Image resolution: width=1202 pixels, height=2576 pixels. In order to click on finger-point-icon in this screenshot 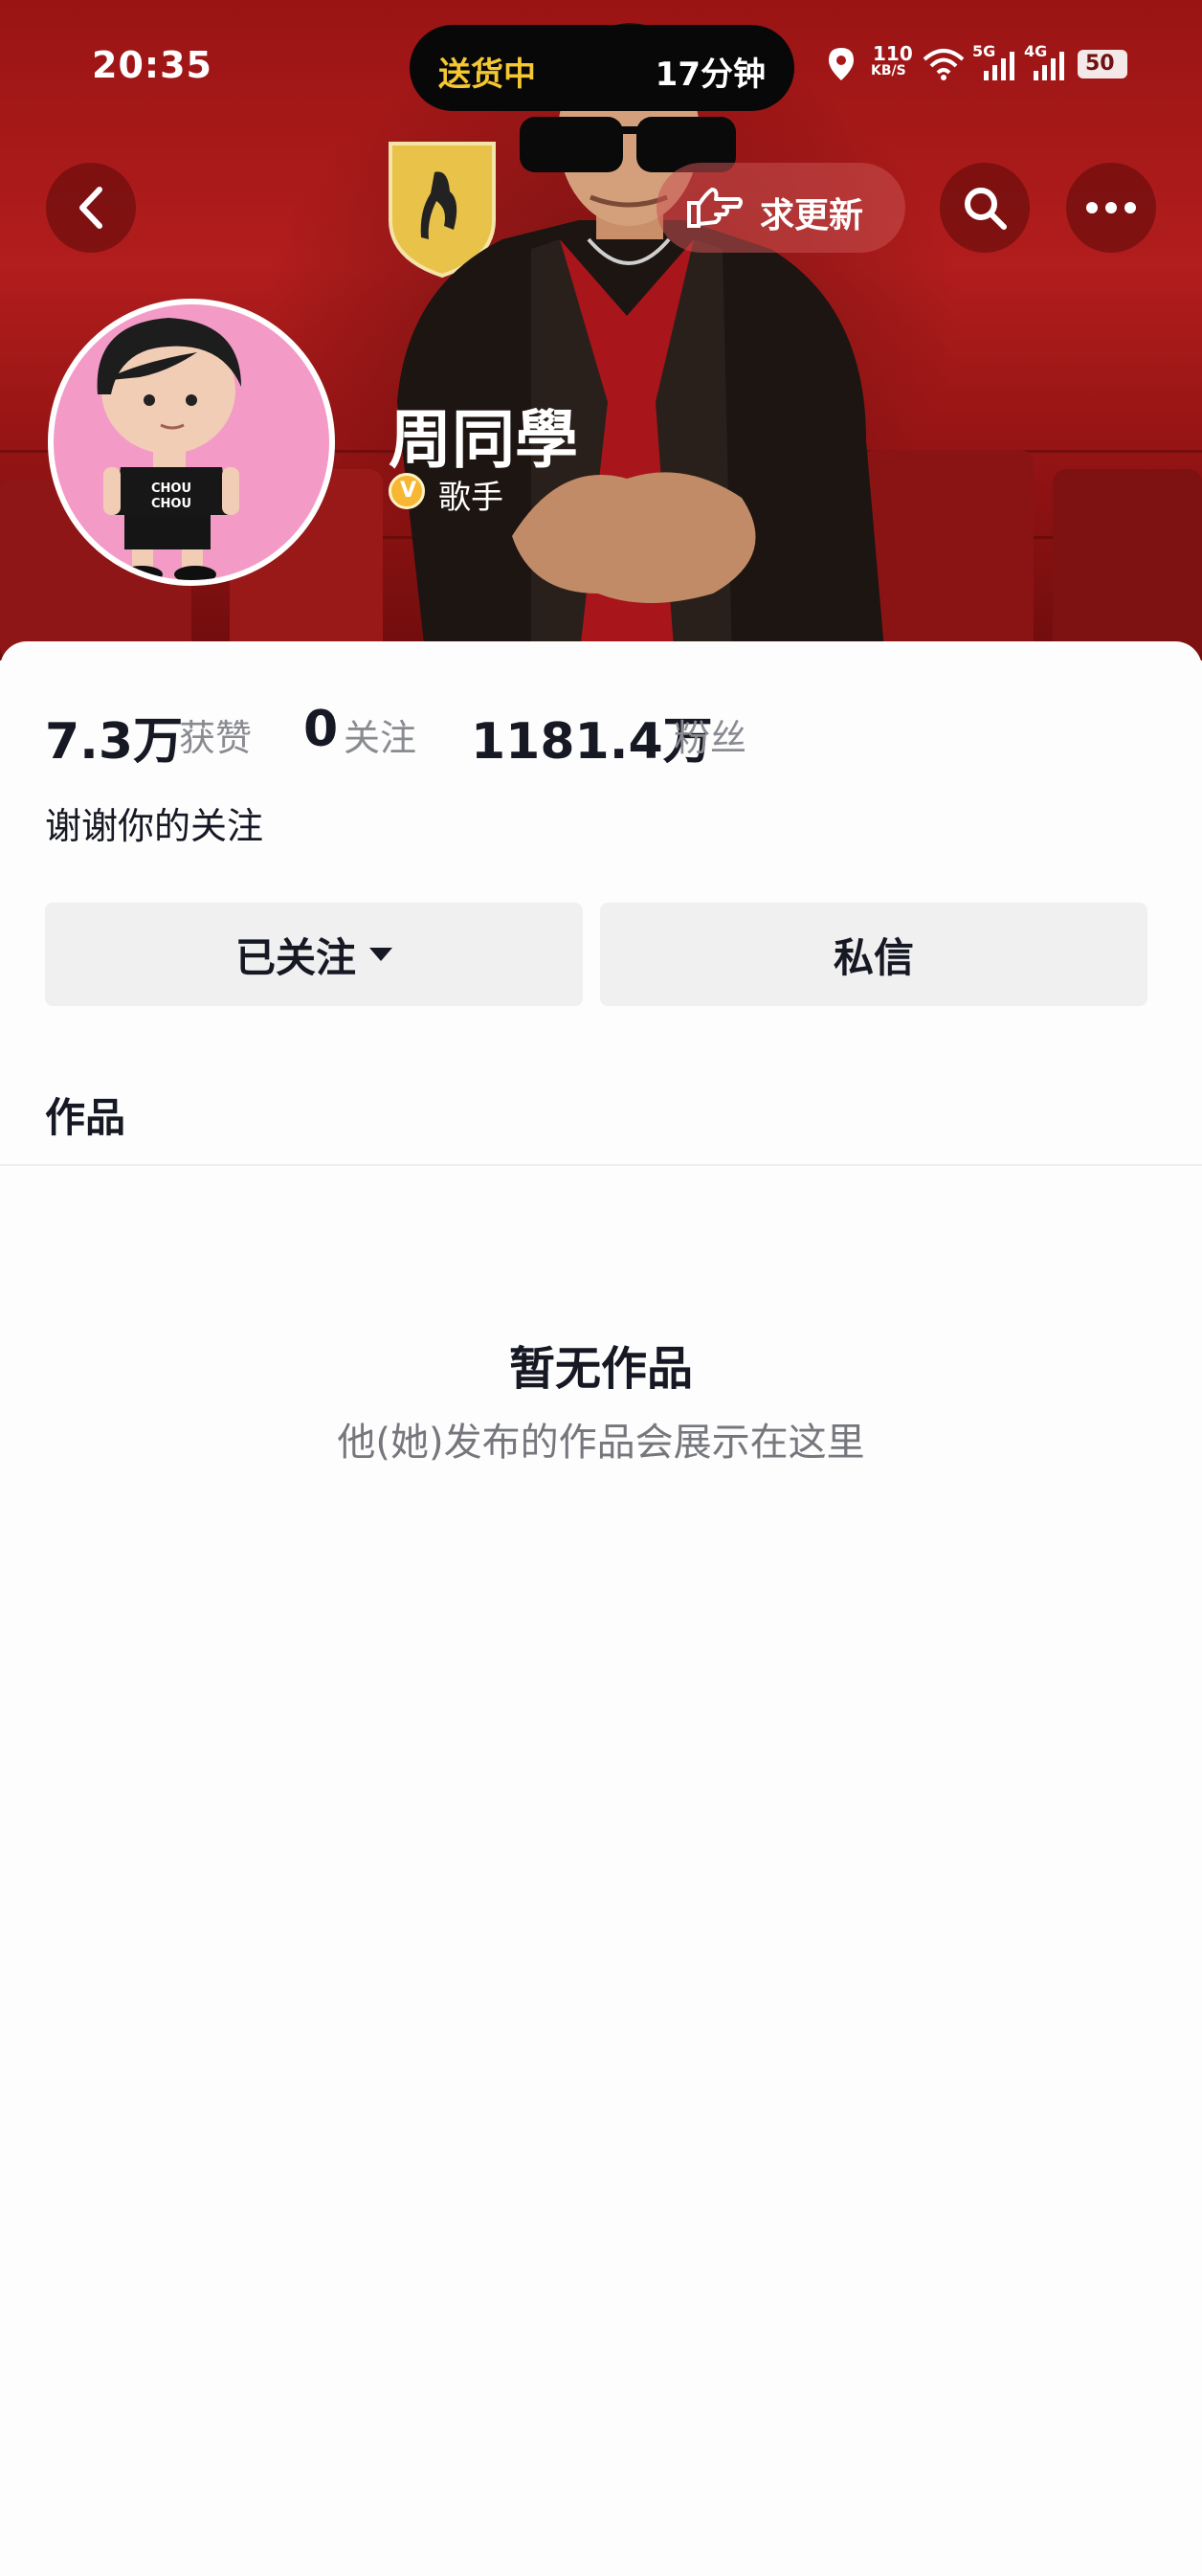, I will do `click(715, 208)`.